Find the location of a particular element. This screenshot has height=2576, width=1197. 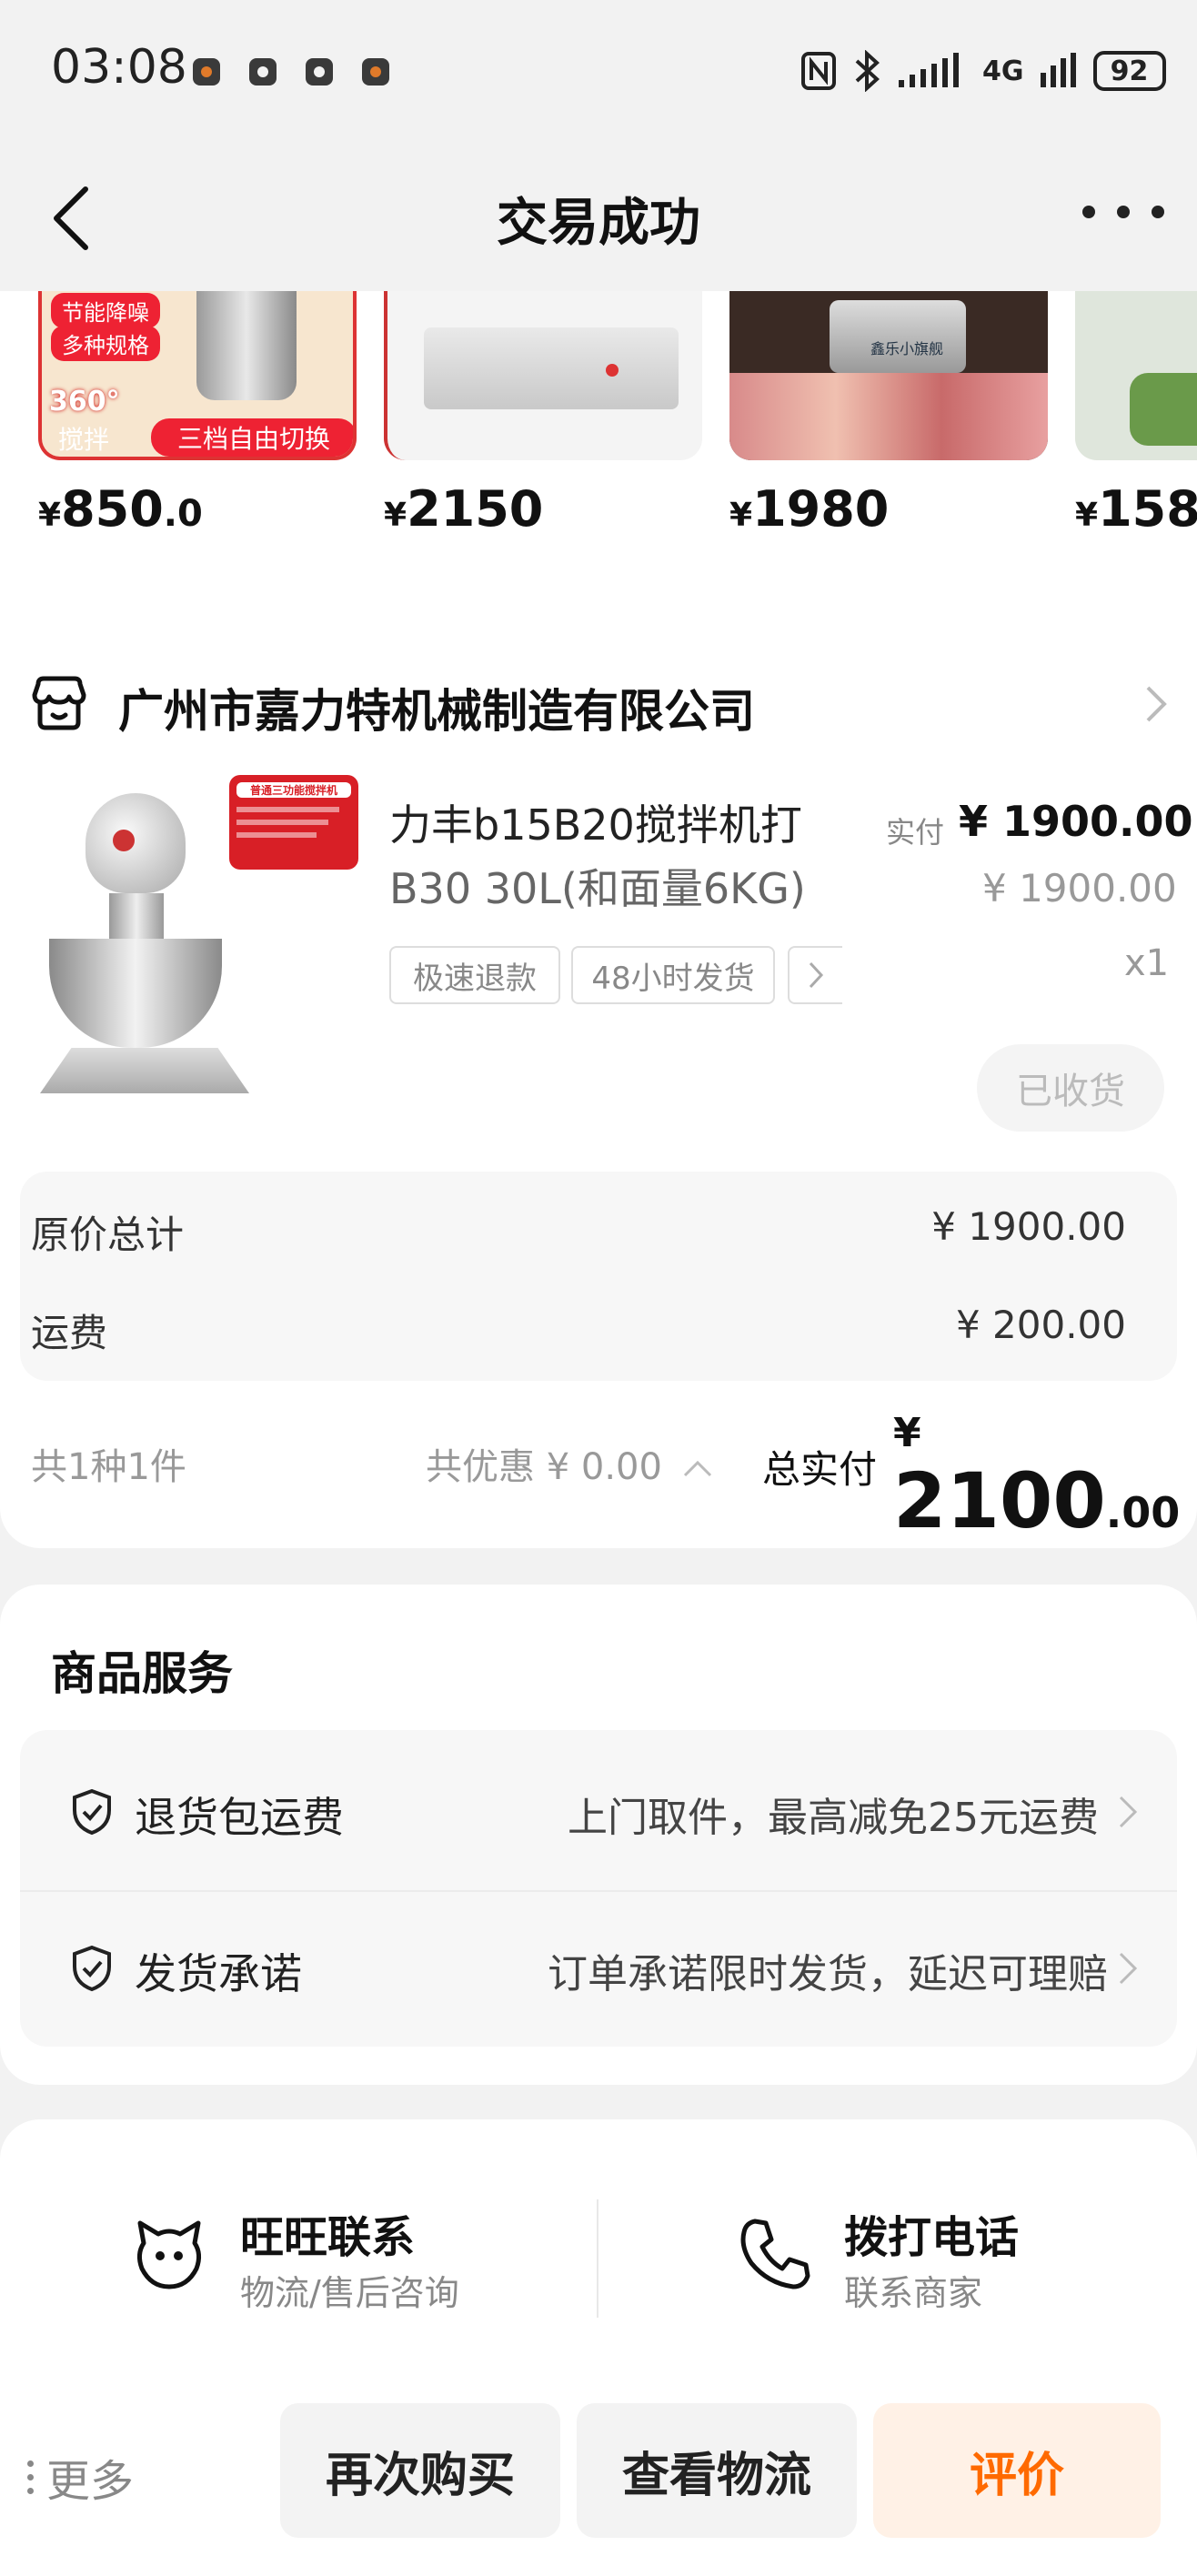

item-count: 共1种1件 is located at coordinates (108, 1467).